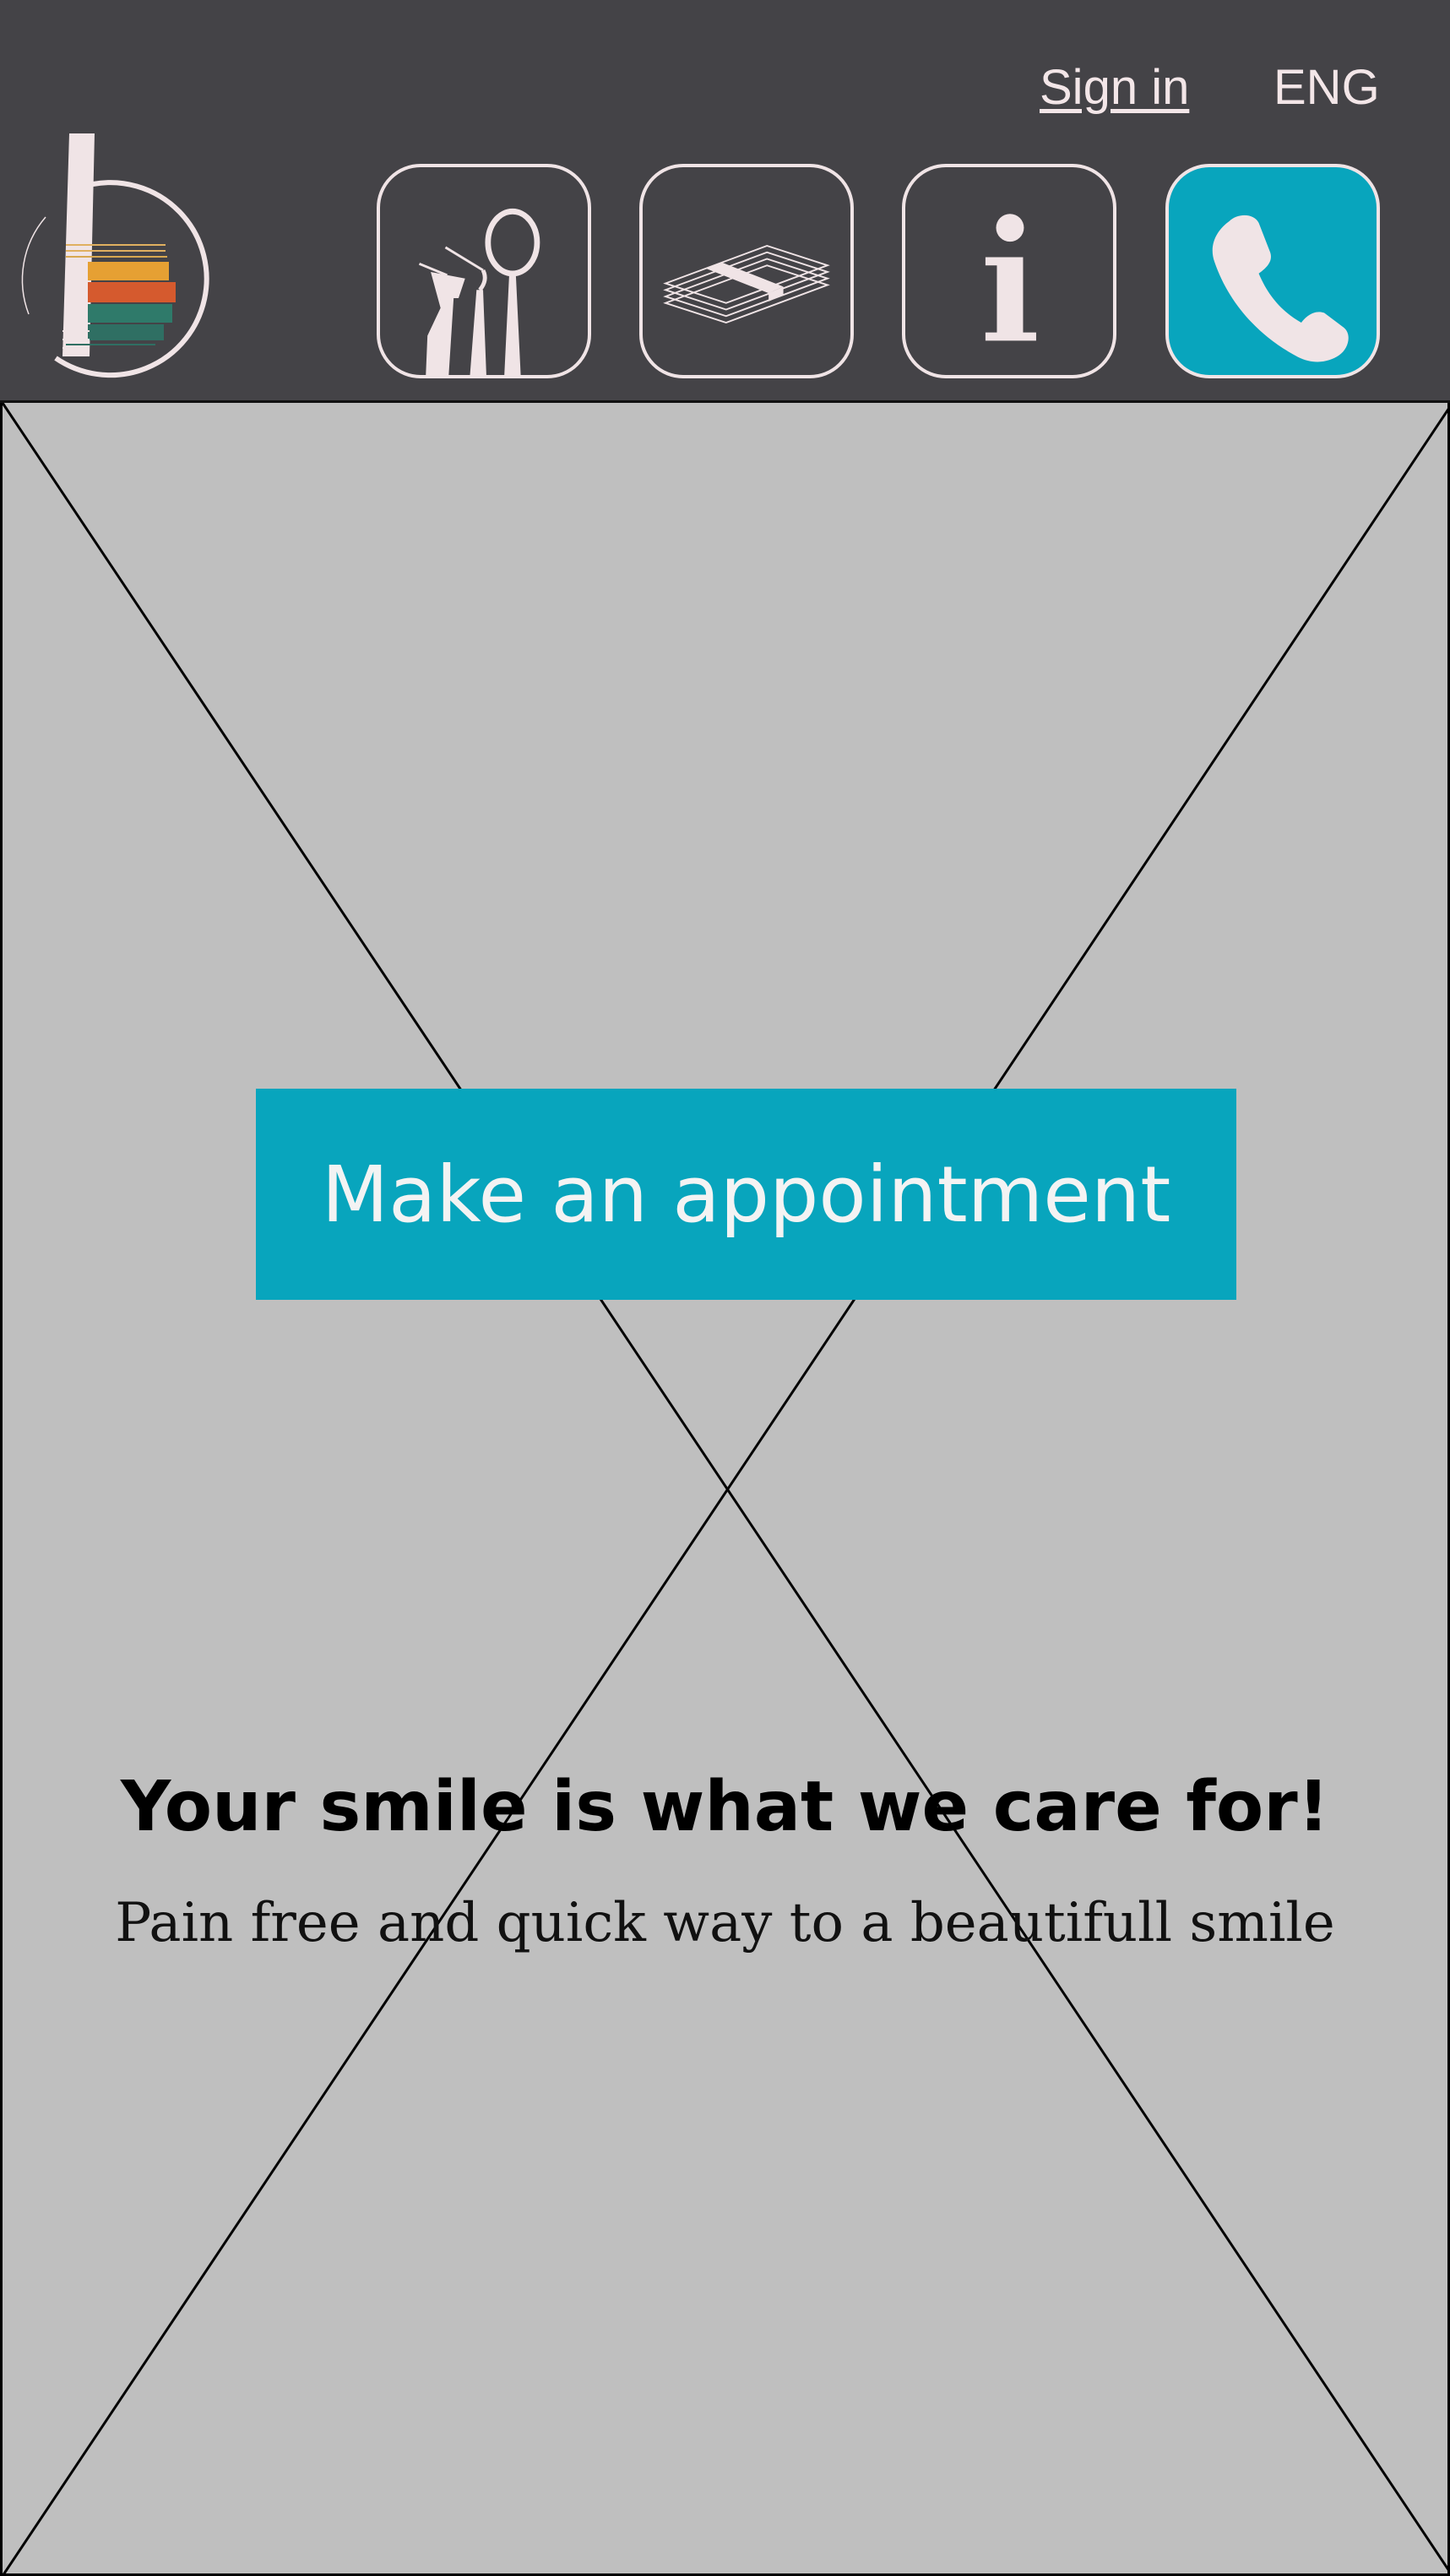 This screenshot has height=2576, width=1450. I want to click on info-icon, so click(1010, 277).